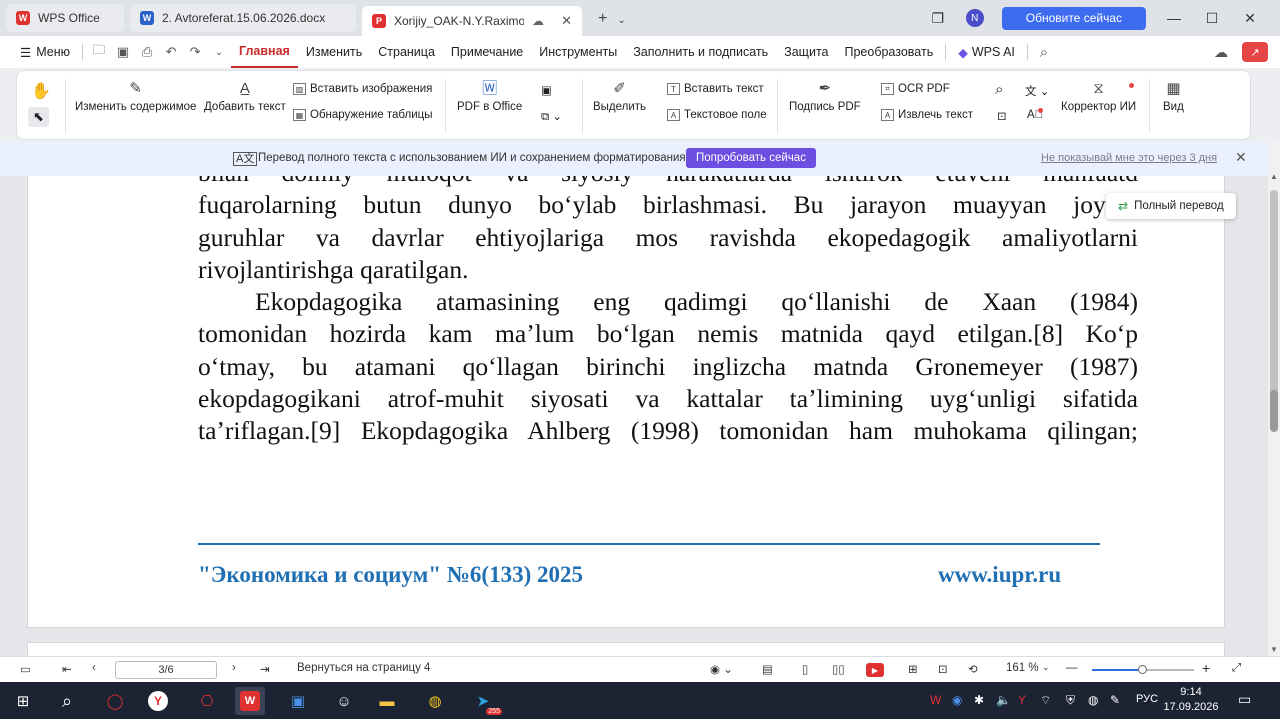  What do you see at coordinates (115, 701) in the screenshot?
I see `opera-icon: ◯` at bounding box center [115, 701].